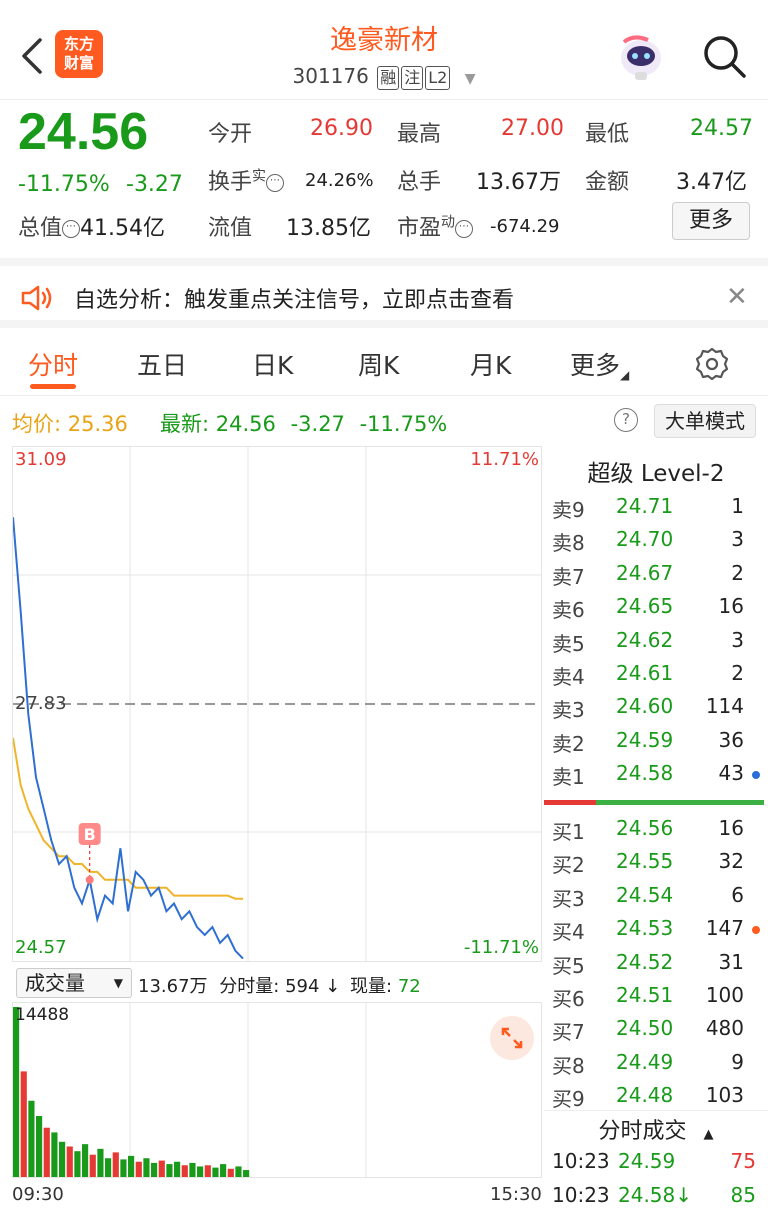 The height and width of the screenshot is (1216, 768). Describe the element at coordinates (599, 364) in the screenshot. I see `tab-more: 更多◢` at that location.